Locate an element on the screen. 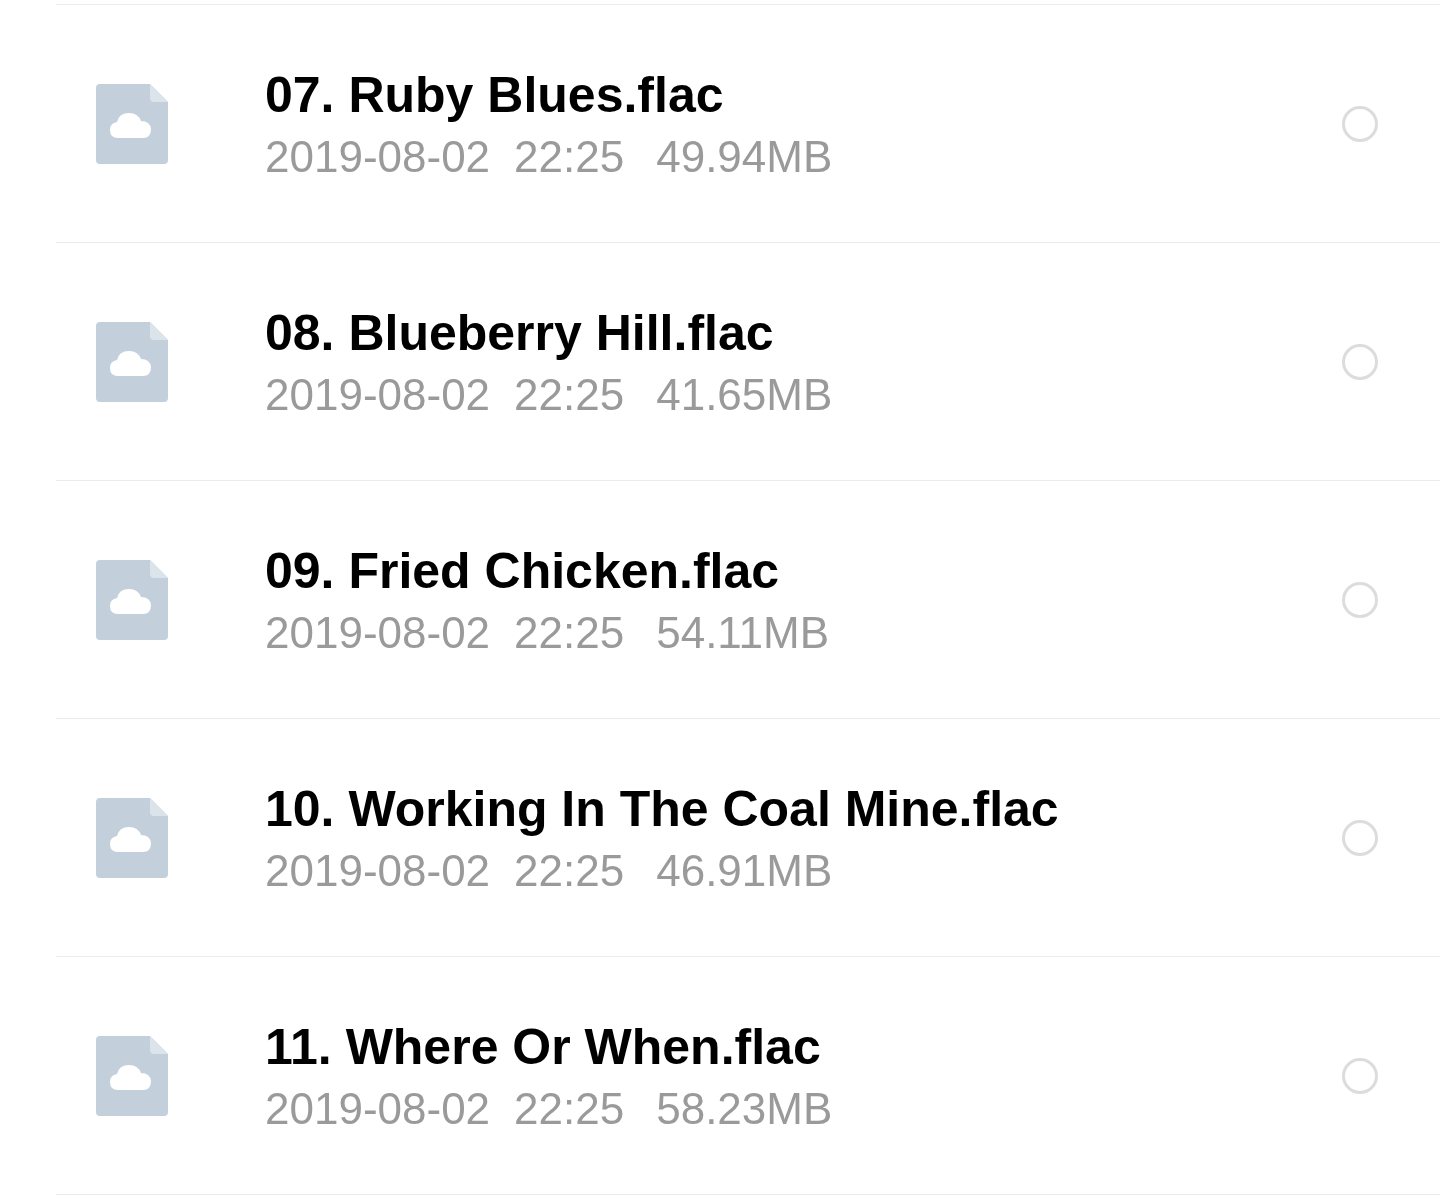 This screenshot has width=1440, height=1200. file-size: 41.65MB is located at coordinates (744, 394).